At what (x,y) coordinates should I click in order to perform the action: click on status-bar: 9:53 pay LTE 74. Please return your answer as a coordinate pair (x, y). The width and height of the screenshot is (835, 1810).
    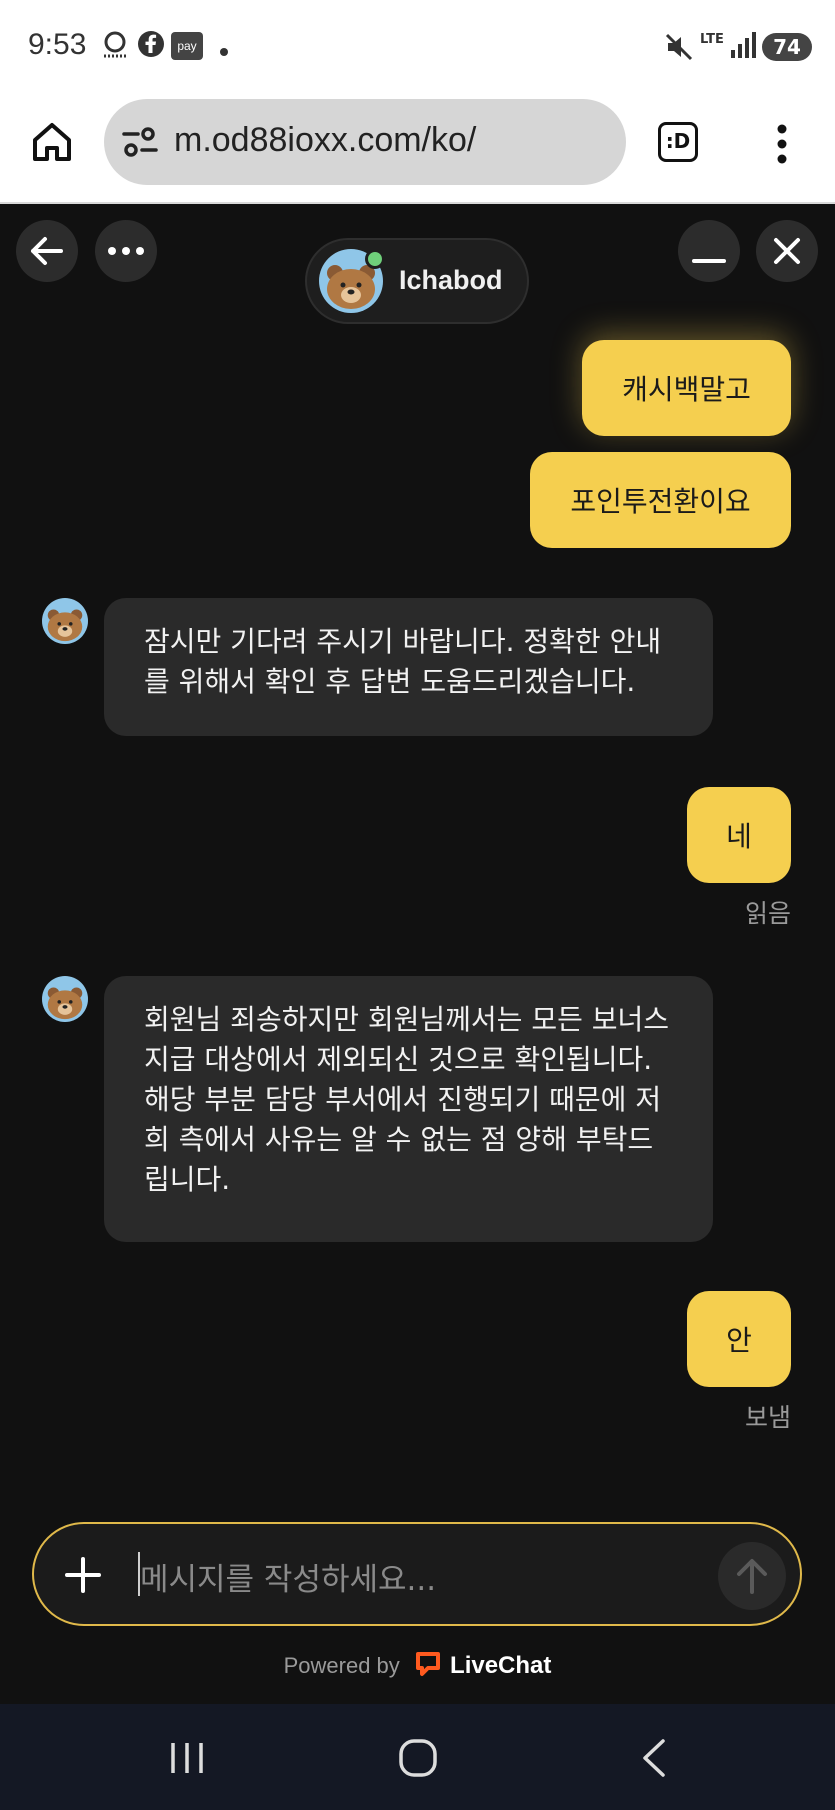
    Looking at the image, I should click on (417, 46).